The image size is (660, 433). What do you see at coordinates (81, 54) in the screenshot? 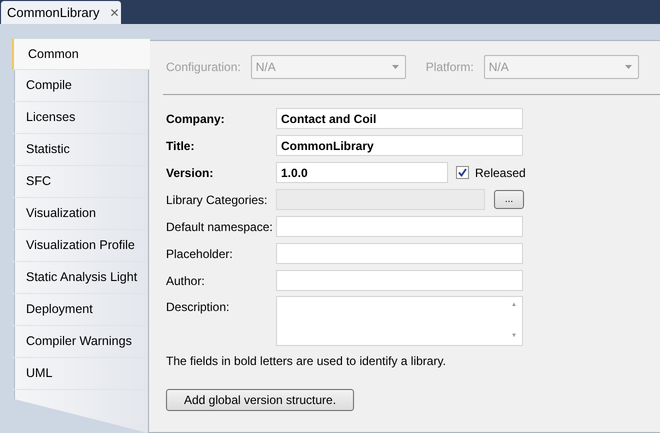
I see `sidebar-tab: Common` at bounding box center [81, 54].